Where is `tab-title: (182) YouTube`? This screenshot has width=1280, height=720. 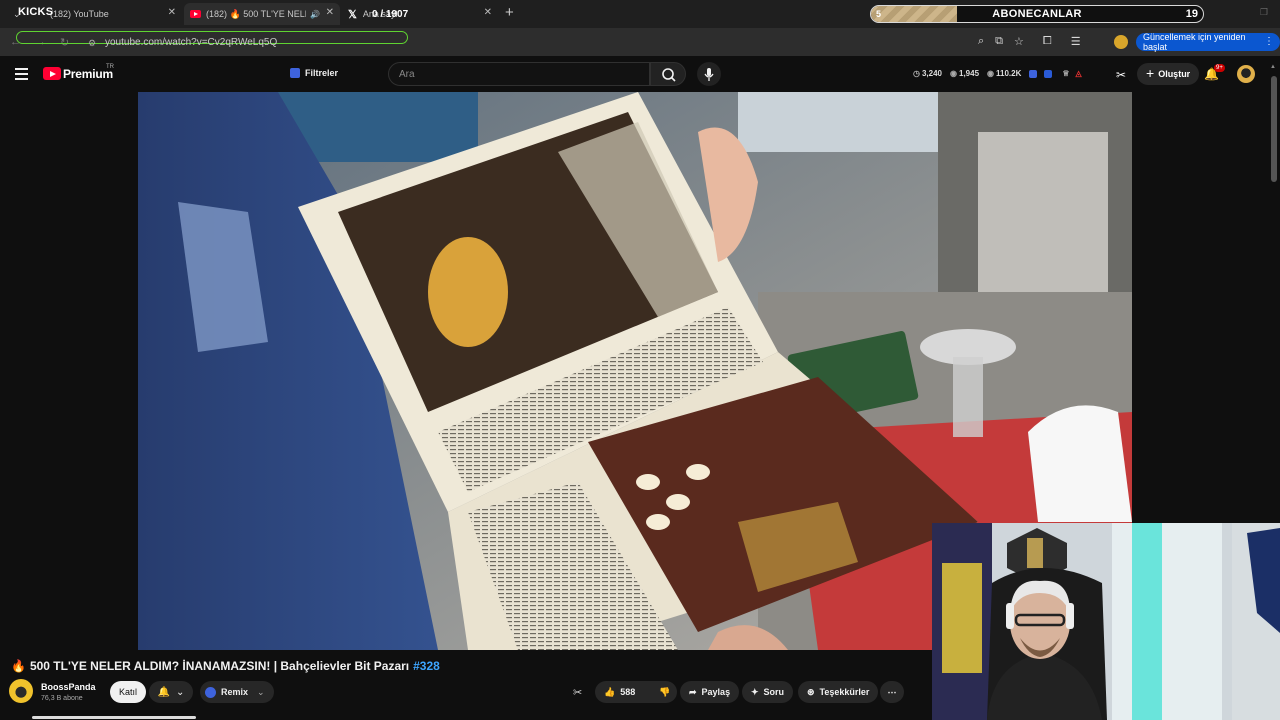
tab-title: (182) YouTube is located at coordinates (79, 14).